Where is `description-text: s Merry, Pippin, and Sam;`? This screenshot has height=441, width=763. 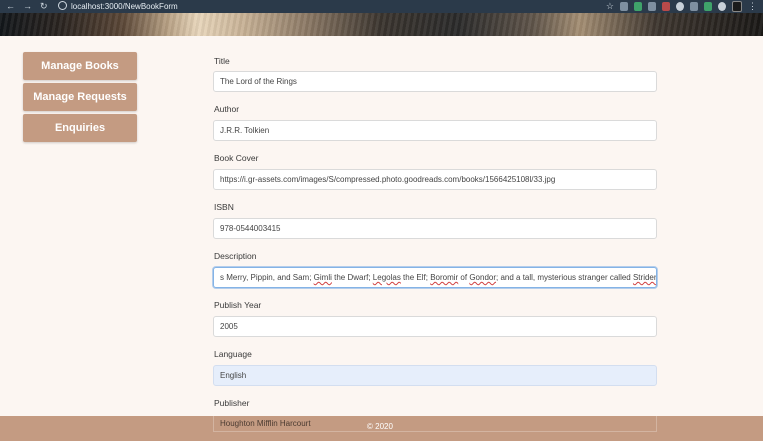 description-text: s Merry, Pippin, and Sam; is located at coordinates (267, 277).